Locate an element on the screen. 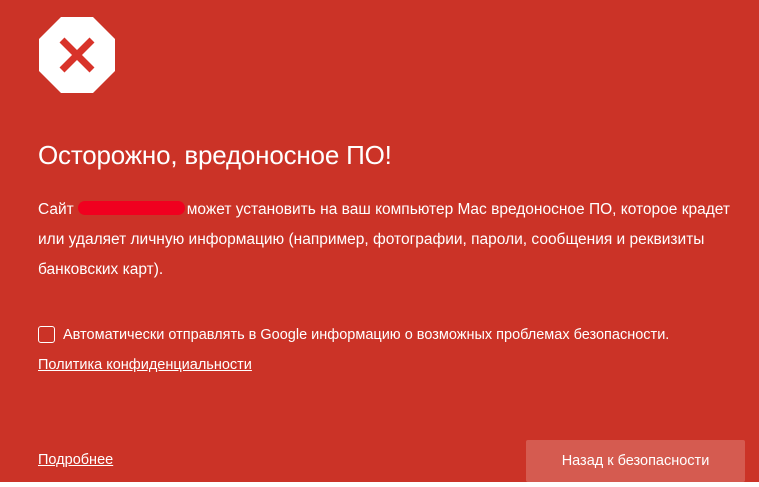 The image size is (759, 487). warning-octagon-x-icon is located at coordinates (77, 55).